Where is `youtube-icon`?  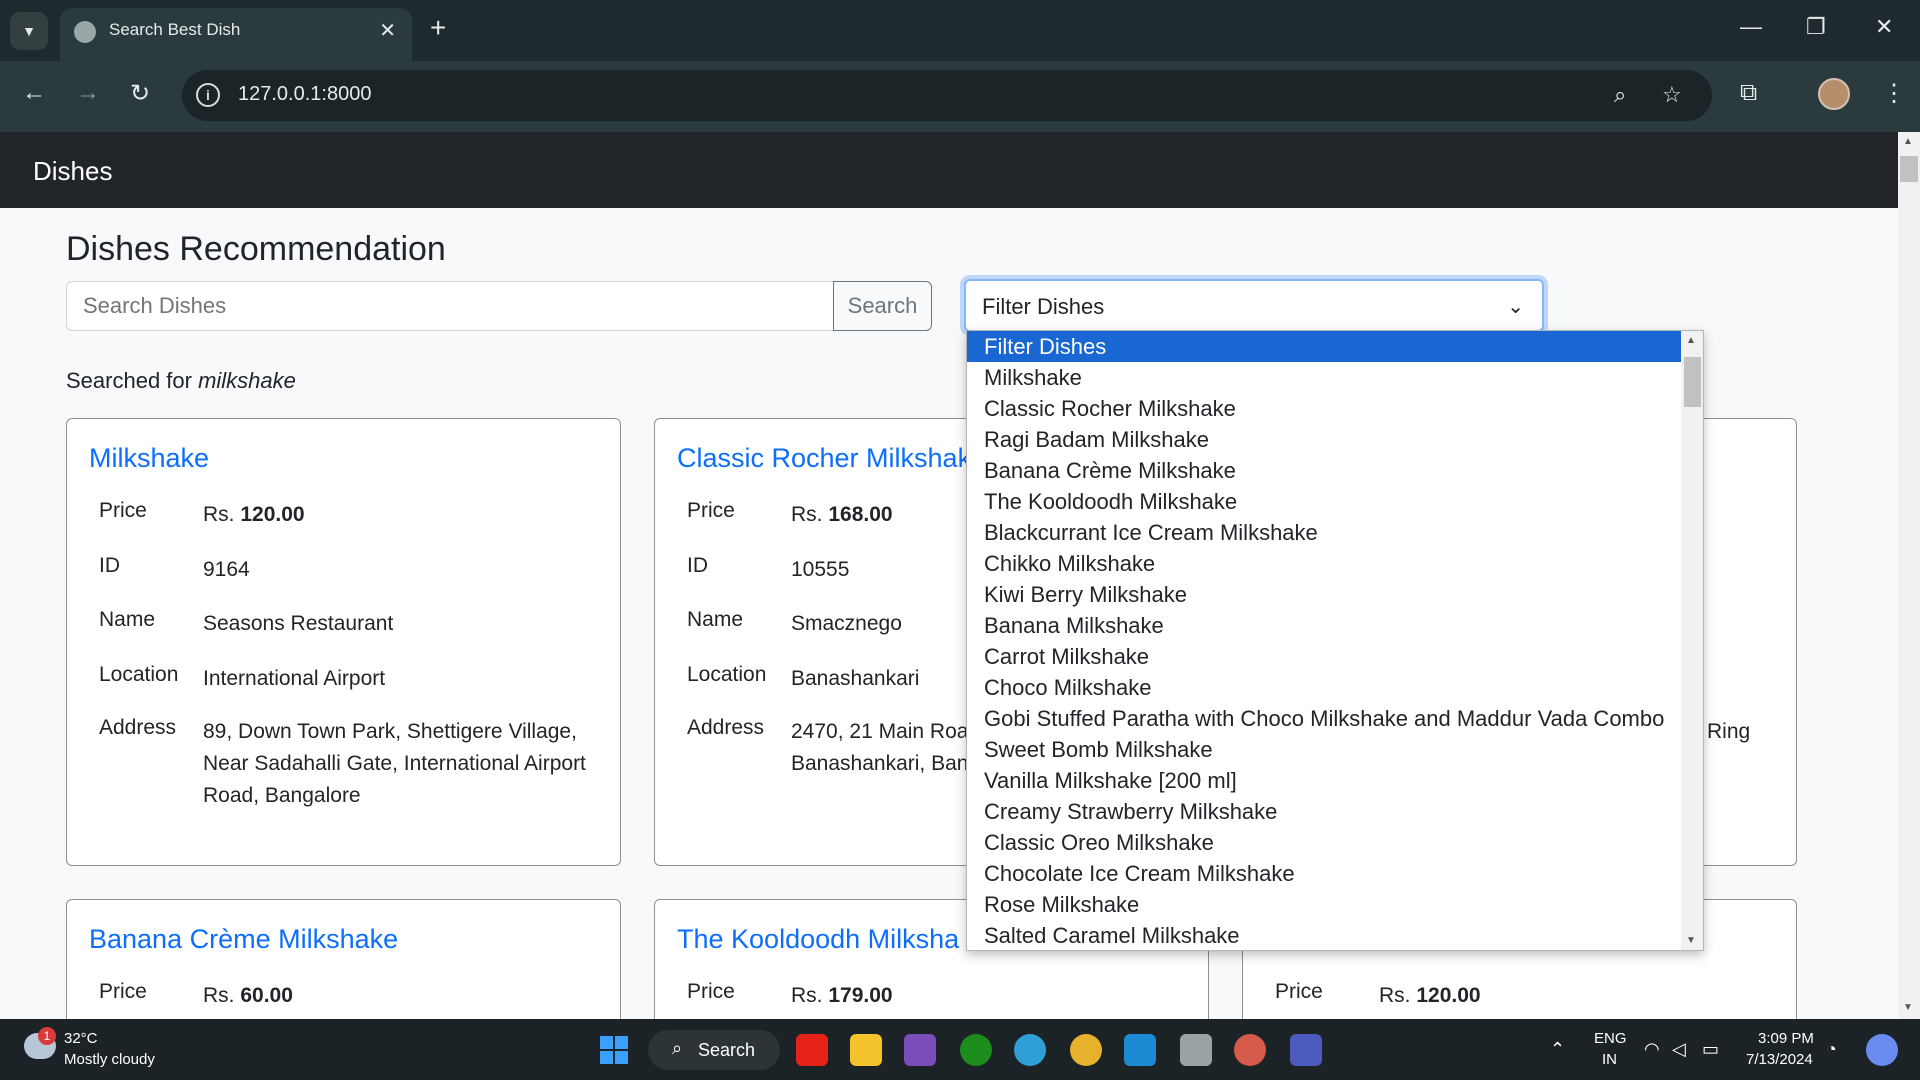 youtube-icon is located at coordinates (812, 1050).